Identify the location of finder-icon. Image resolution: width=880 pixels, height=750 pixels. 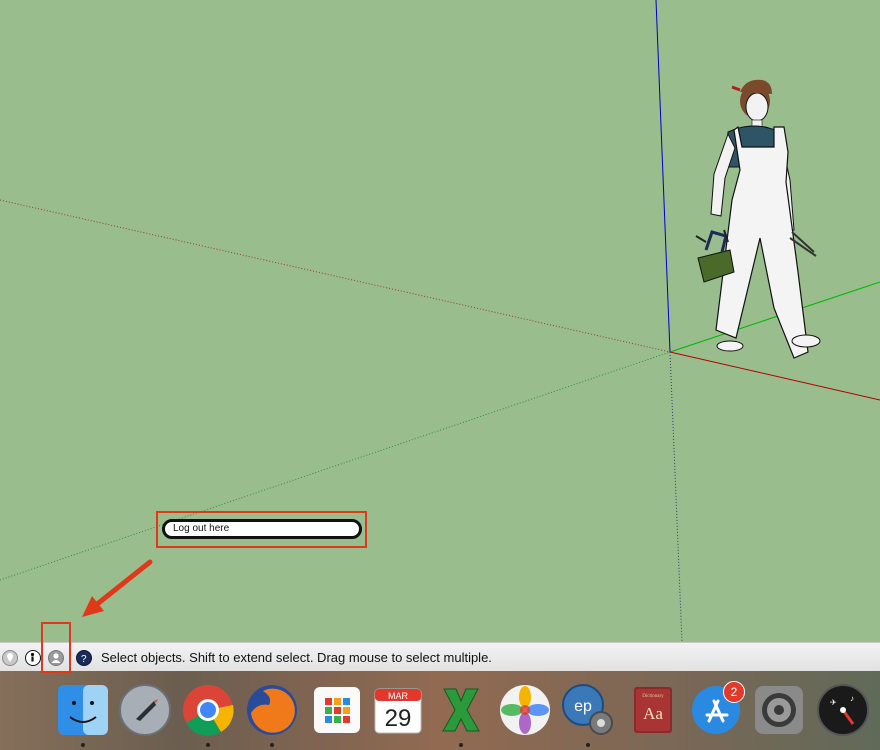
(83, 710).